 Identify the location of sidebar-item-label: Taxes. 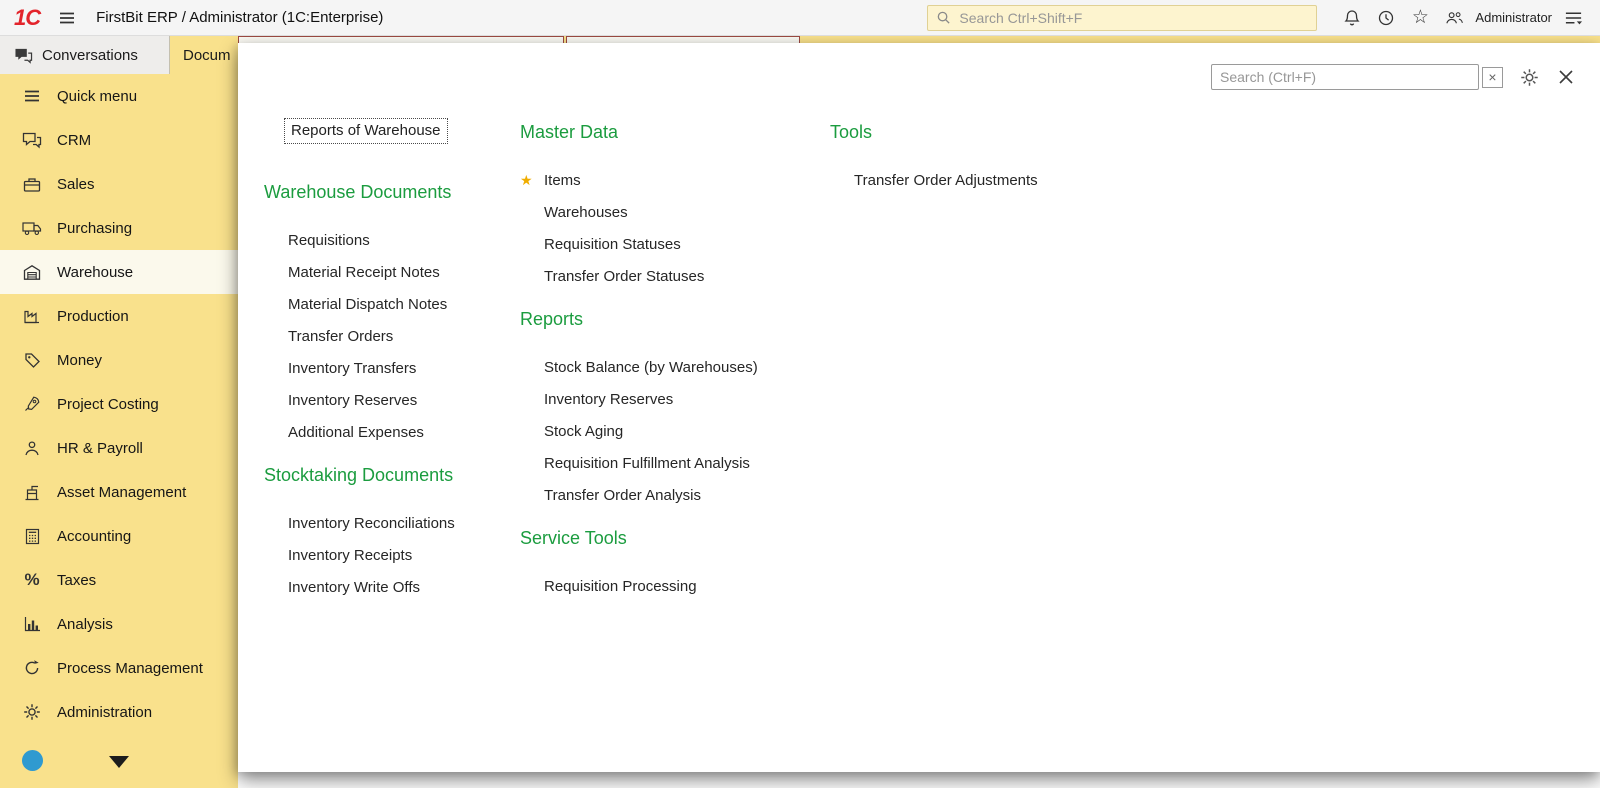
(77, 580).